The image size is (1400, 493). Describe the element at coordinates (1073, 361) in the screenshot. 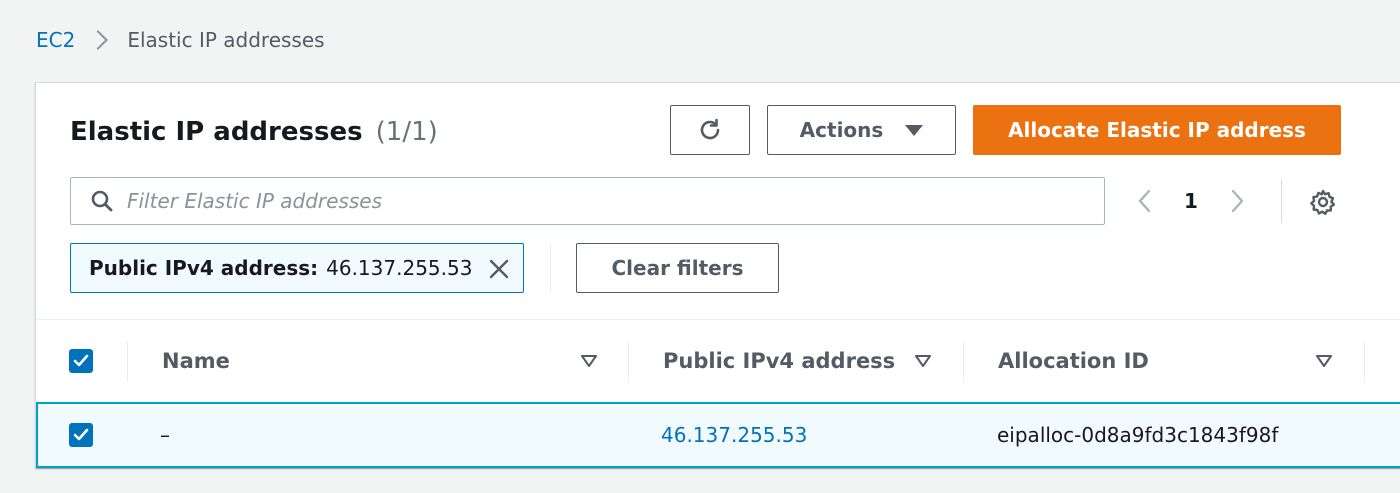

I see `column-header-allocation-id: Allocation ID` at that location.